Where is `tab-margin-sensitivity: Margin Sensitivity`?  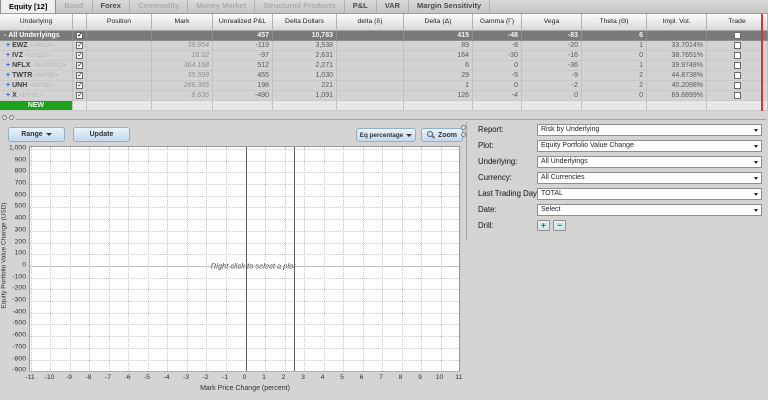
tab-margin-sensitivity: Margin Sensitivity is located at coordinates (450, 6).